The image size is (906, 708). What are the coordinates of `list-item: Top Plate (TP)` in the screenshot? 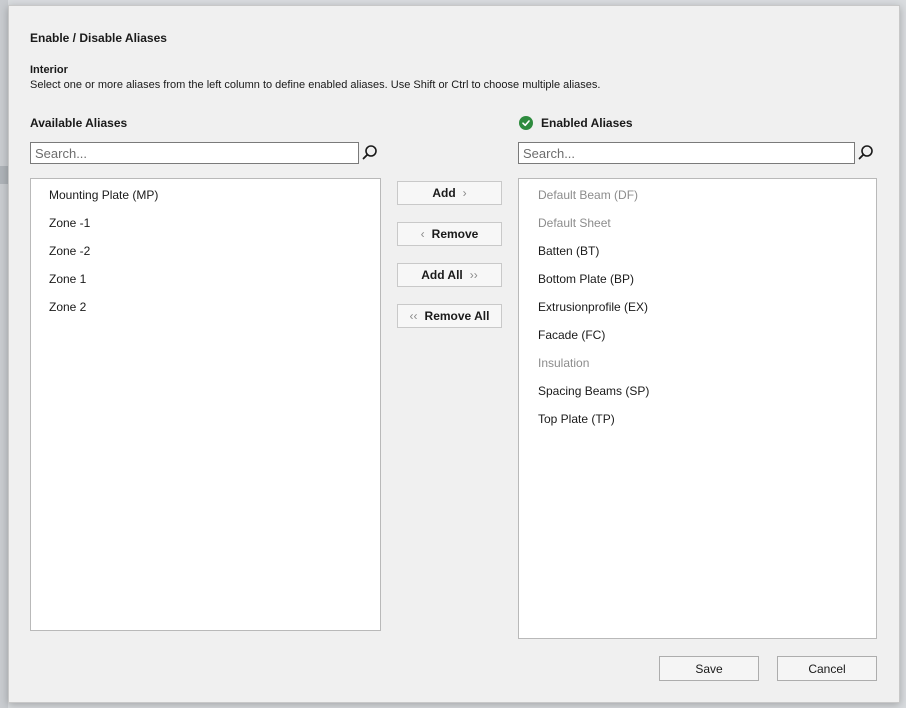 It's located at (697, 423).